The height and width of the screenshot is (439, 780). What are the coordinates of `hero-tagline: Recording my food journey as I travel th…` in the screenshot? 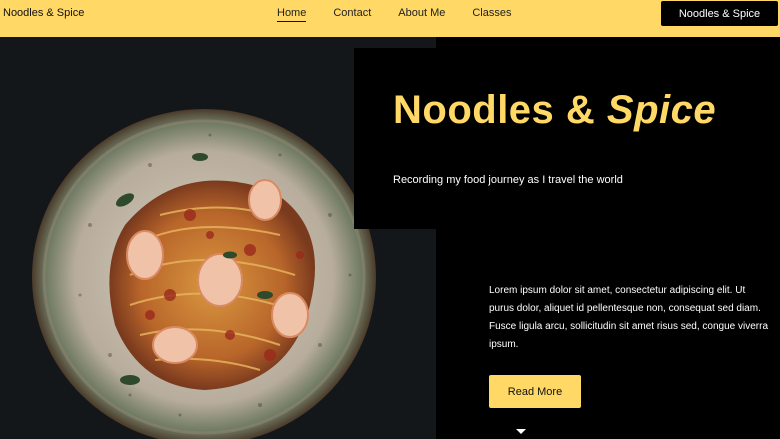 It's located at (508, 180).